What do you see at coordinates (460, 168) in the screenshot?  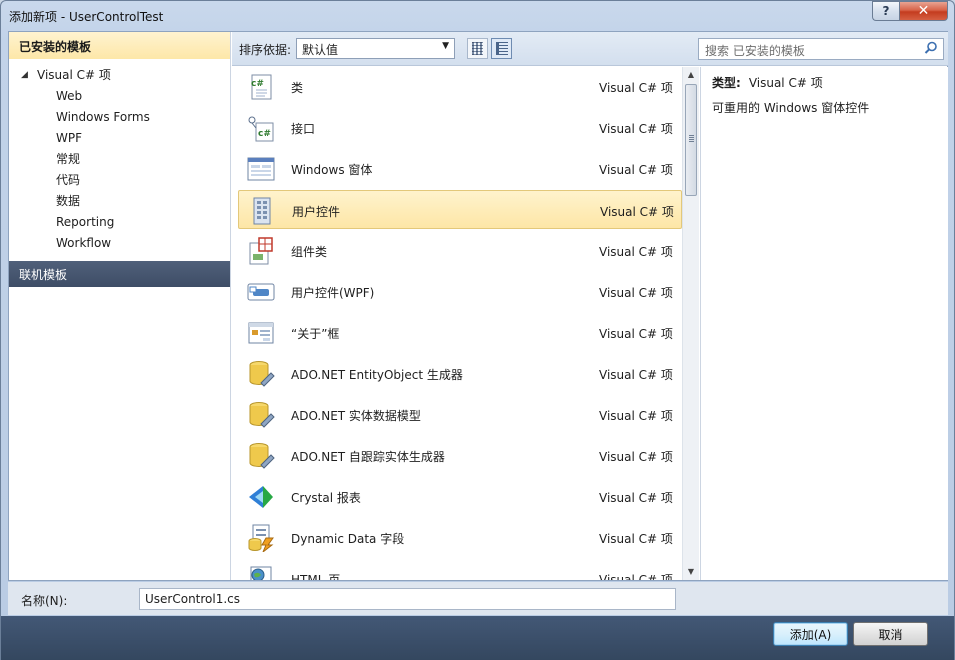 I see `template-row-windows-form: Windows 窗体 Visual C# 项` at bounding box center [460, 168].